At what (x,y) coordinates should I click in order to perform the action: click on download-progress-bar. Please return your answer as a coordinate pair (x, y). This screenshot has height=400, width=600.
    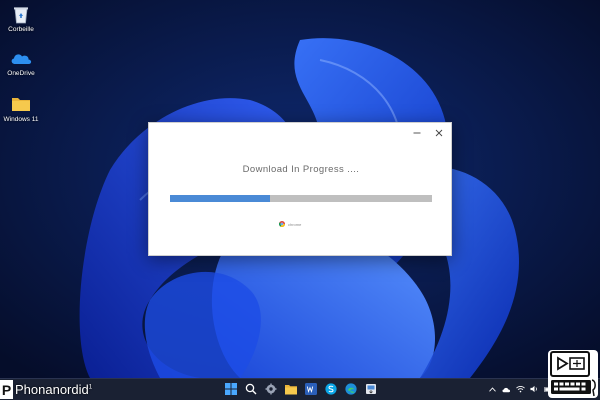
    Looking at the image, I should click on (301, 198).